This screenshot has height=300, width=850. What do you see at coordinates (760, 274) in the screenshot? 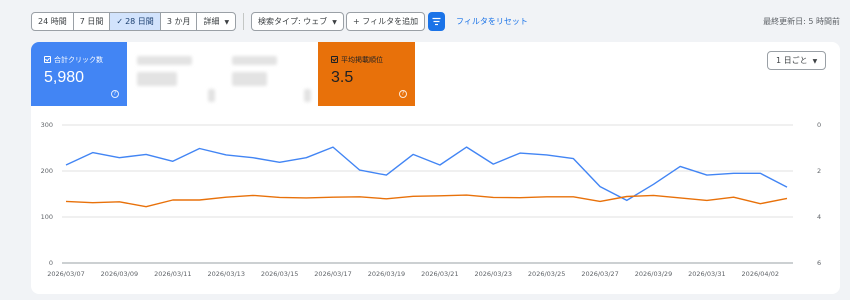
I see `x-tick-label: 2026/04/02` at bounding box center [760, 274].